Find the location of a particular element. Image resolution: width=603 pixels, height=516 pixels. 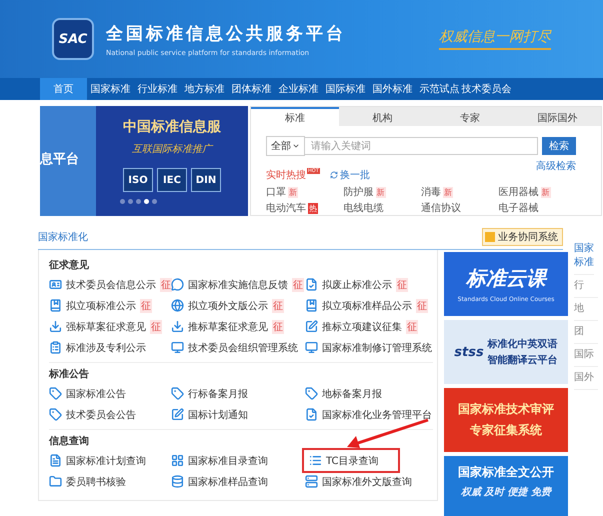

service-link: 国家标准目录查询 is located at coordinates (228, 461).